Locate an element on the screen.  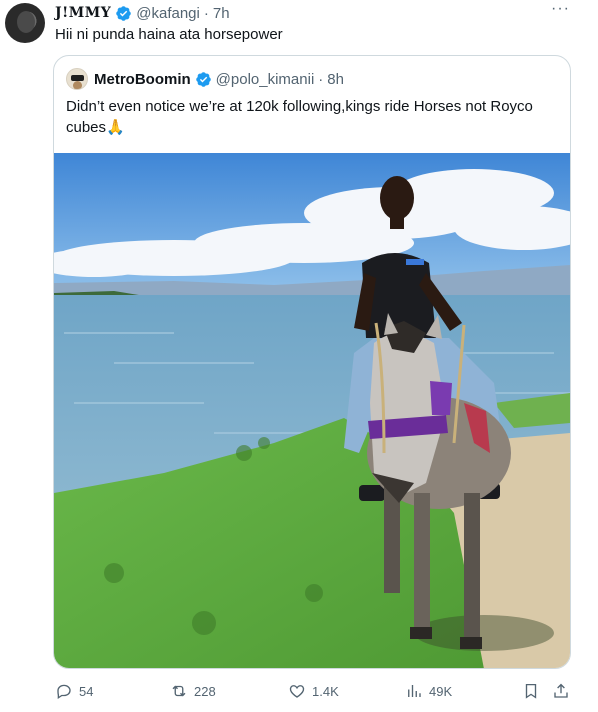
share-button is located at coordinates (564, 691).